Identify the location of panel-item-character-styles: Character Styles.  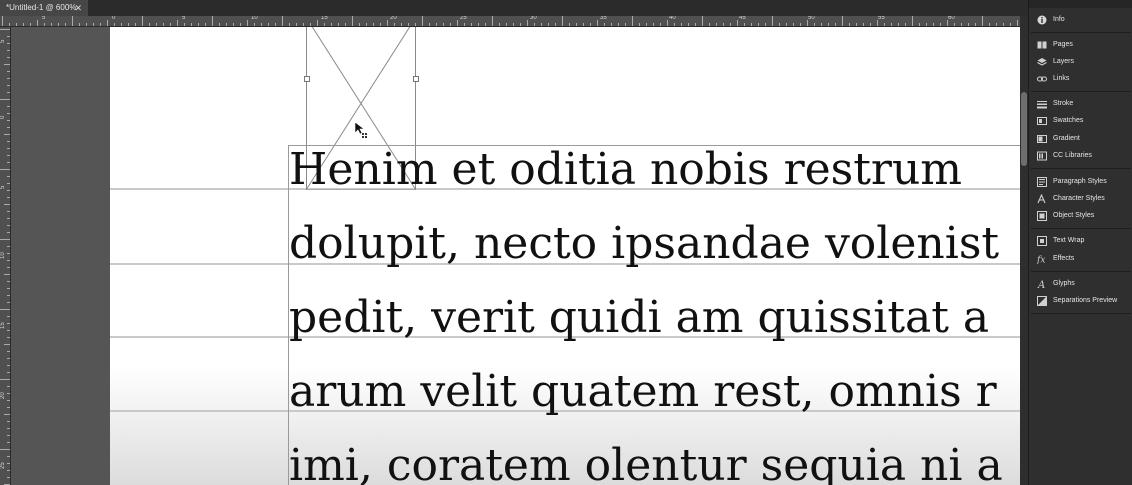
(1080, 199).